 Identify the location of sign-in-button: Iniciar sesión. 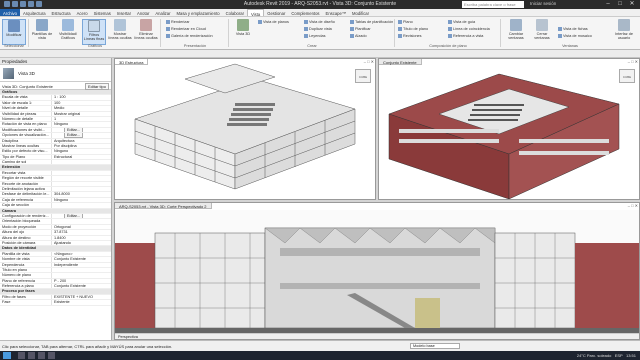
(543, 3).